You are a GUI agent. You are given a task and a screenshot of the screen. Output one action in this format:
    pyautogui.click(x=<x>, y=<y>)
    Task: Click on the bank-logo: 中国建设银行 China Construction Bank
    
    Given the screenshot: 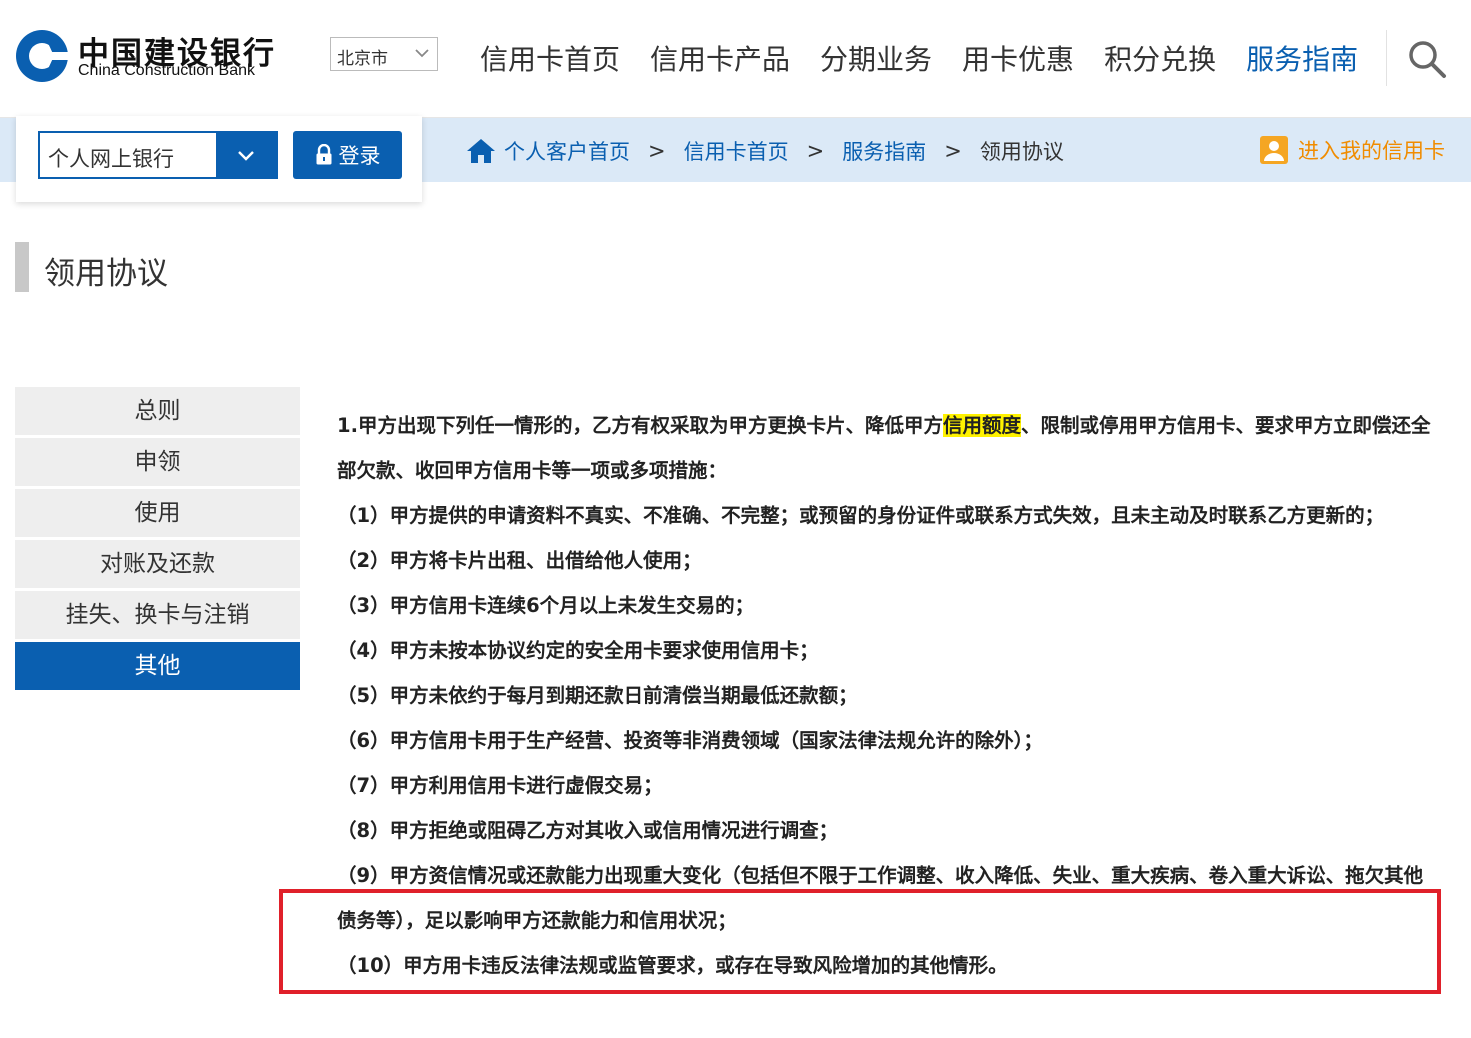 What is the action you would take?
    pyautogui.click(x=169, y=57)
    